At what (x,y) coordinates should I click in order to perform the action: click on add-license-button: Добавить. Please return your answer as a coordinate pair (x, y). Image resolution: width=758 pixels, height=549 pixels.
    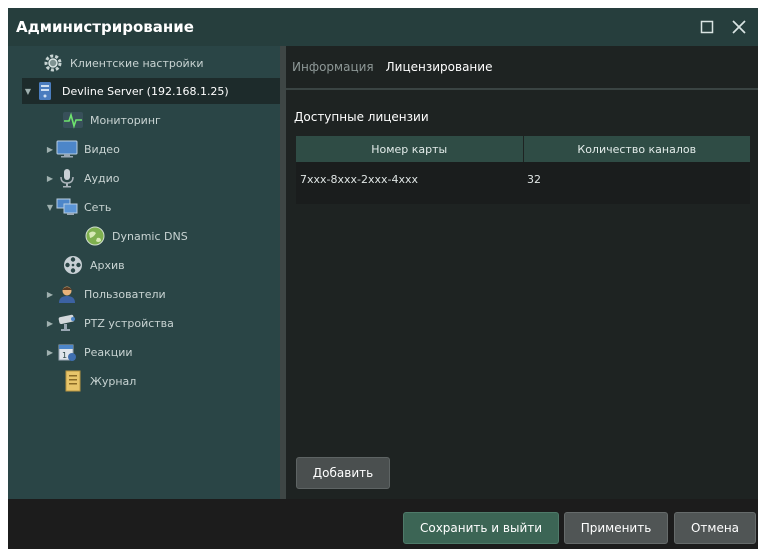
    Looking at the image, I should click on (343, 473).